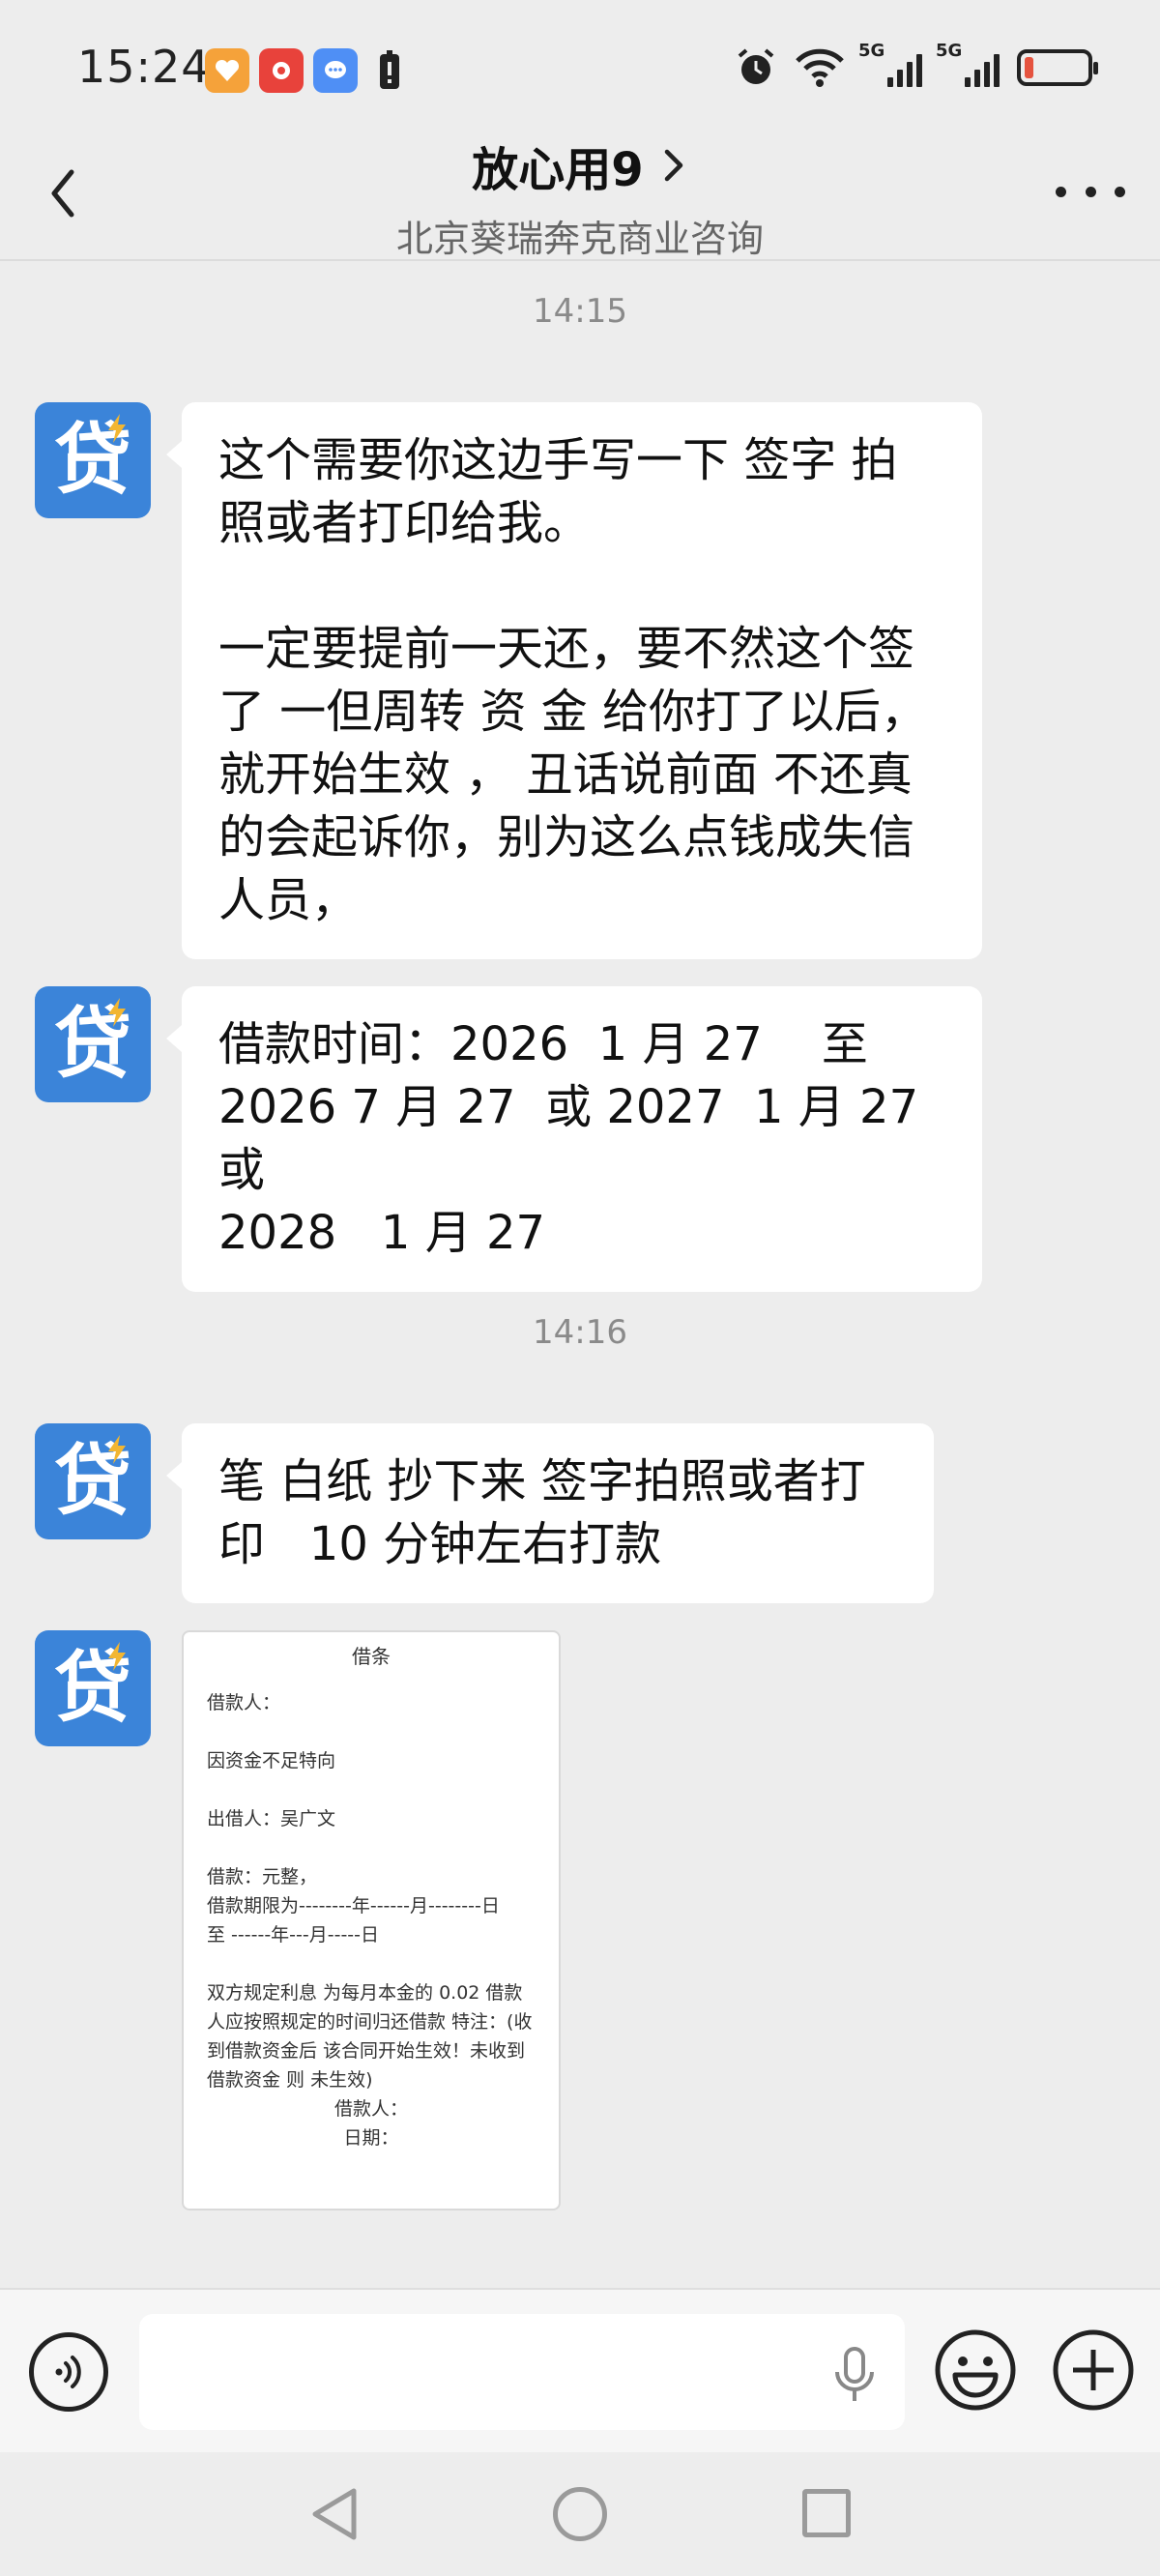 Image resolution: width=1160 pixels, height=2576 pixels. I want to click on signal-icon-2: 5G, so click(968, 64).